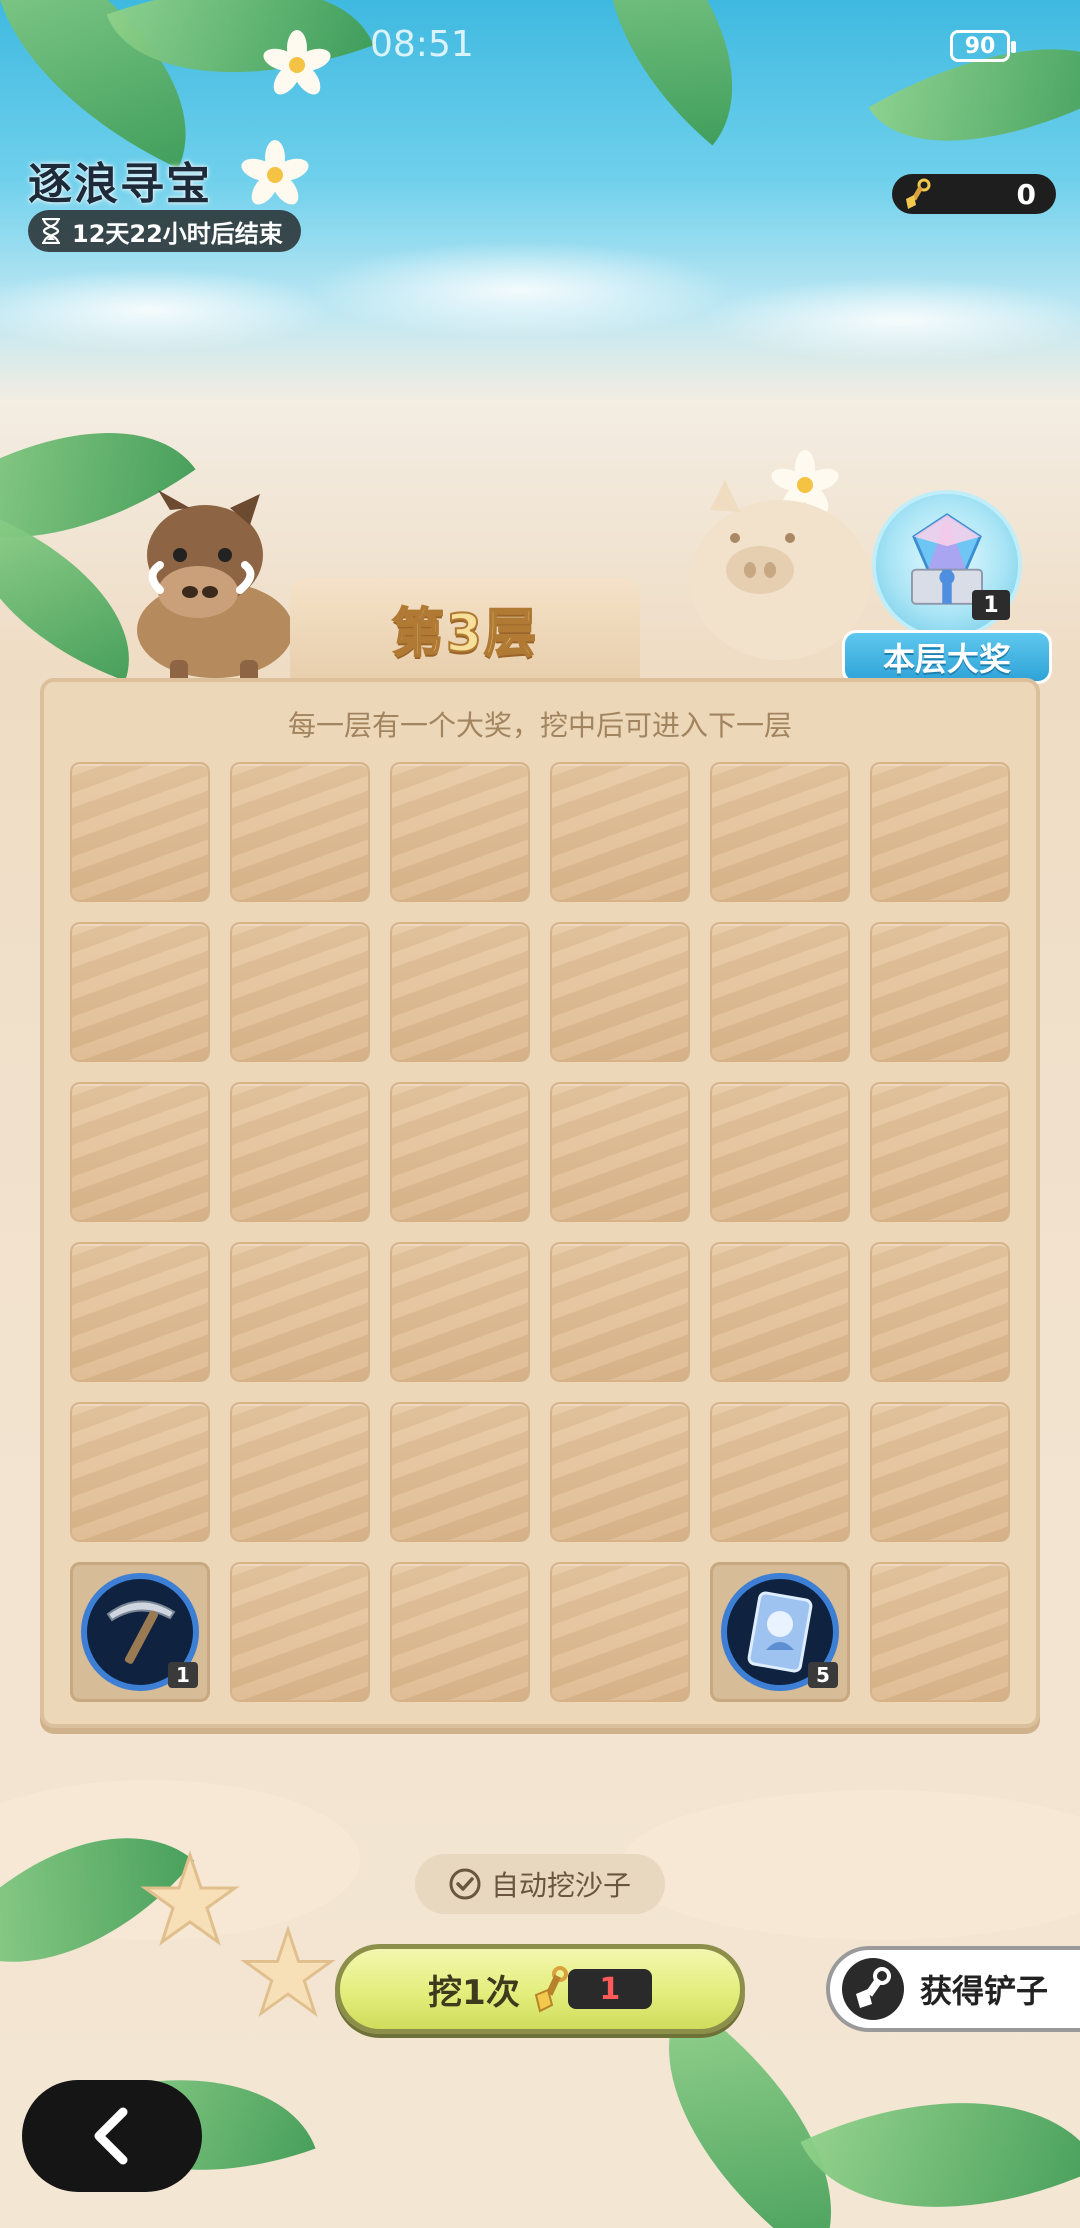  What do you see at coordinates (183, 1675) in the screenshot?
I see `reward-count: 1` at bounding box center [183, 1675].